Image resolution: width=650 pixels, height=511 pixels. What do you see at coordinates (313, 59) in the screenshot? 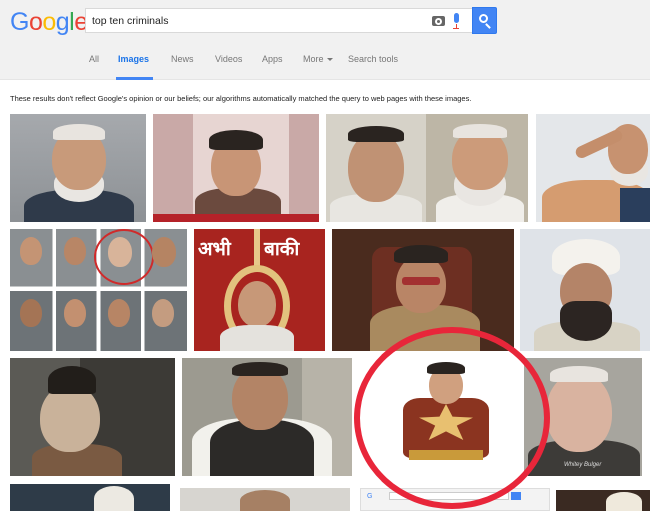
I see `tab-more-label: More` at bounding box center [313, 59].